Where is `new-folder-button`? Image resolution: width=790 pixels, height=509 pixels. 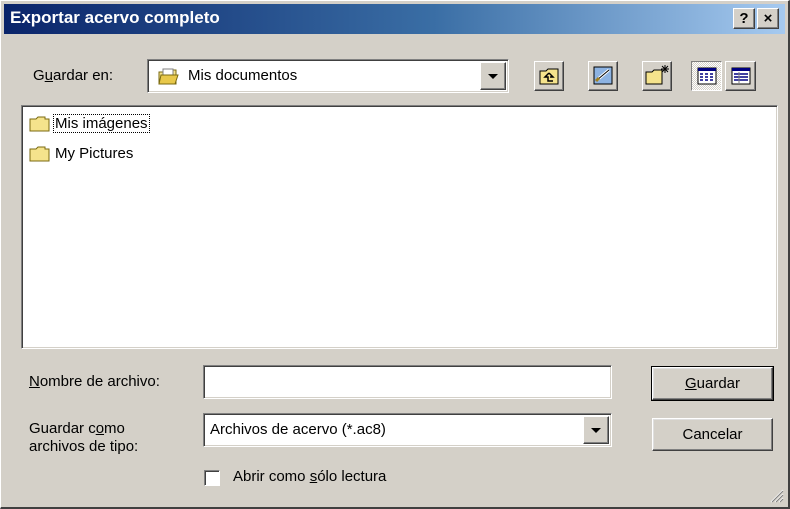
new-folder-button is located at coordinates (657, 76).